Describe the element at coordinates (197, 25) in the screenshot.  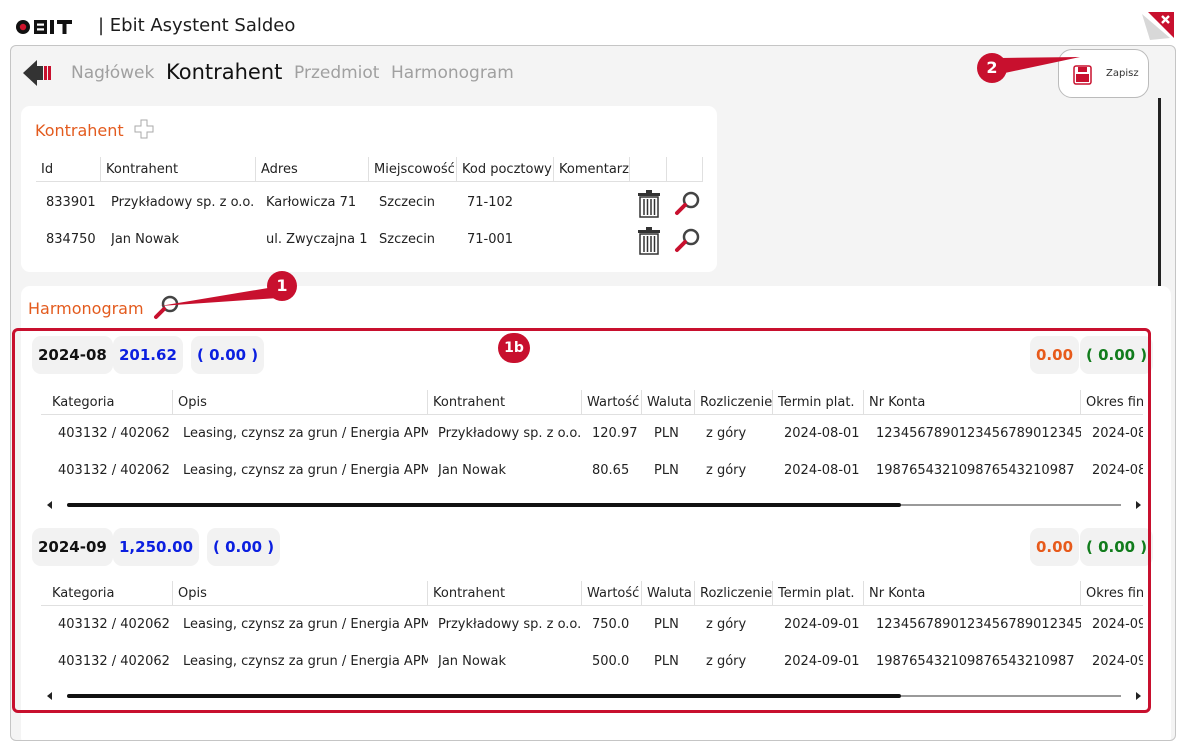
I see `app-title: | Ebit Asystent Saldeo` at that location.